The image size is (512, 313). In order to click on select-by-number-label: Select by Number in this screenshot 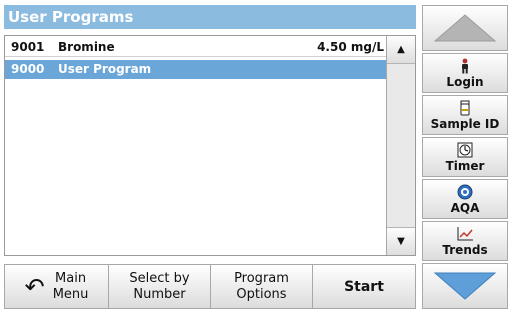, I will do `click(159, 287)`.